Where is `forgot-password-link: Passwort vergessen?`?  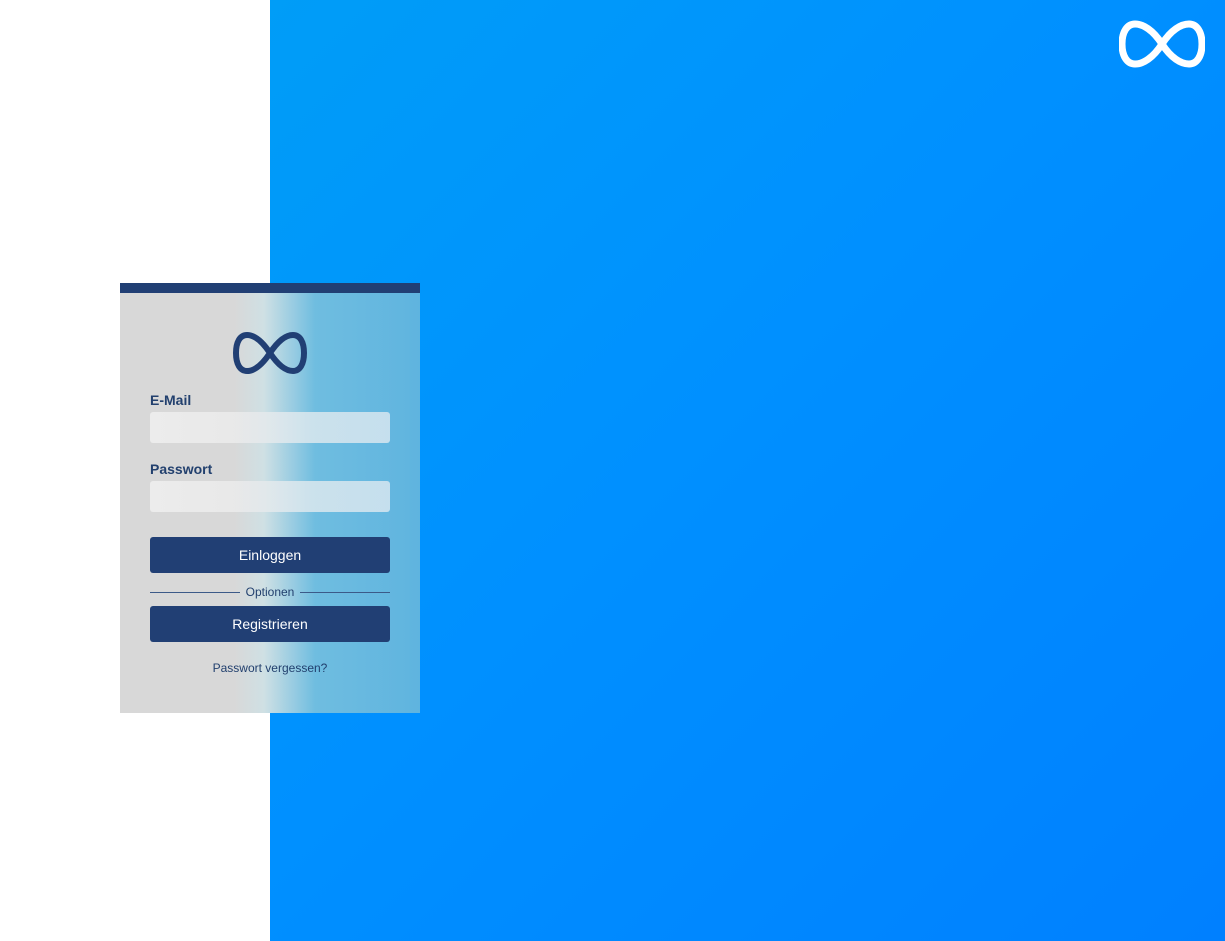
forgot-password-link: Passwort vergessen? is located at coordinates (270, 668).